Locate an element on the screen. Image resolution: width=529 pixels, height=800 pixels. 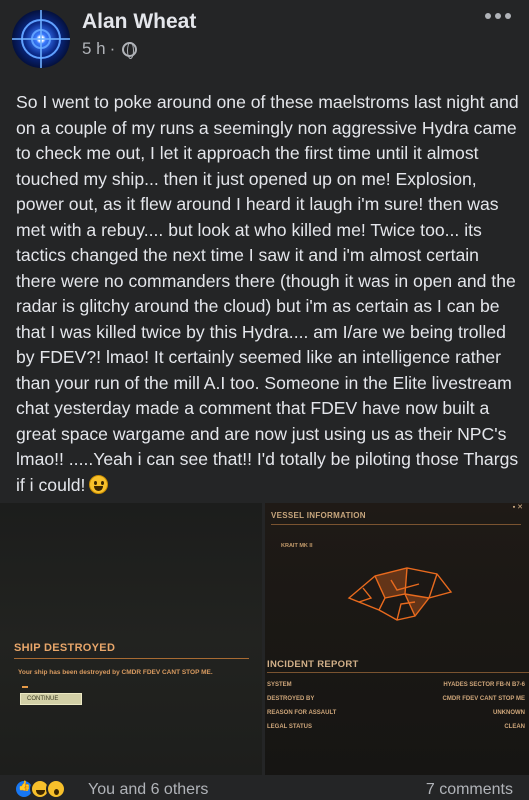
title-underline is located at coordinates (131, 658).